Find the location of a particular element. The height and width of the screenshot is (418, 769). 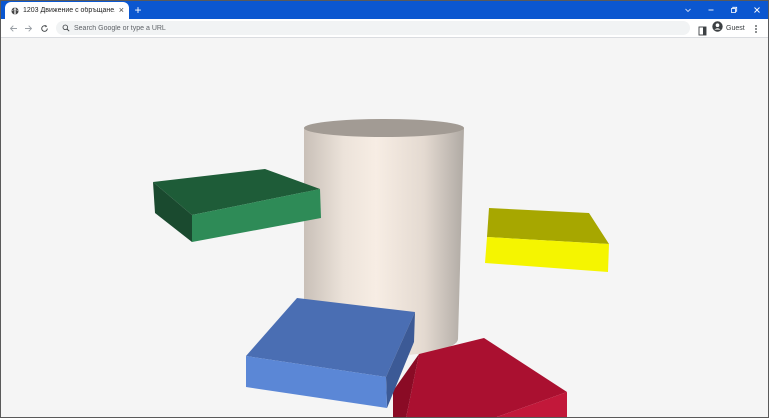

yellow-box is located at coordinates (547, 240).